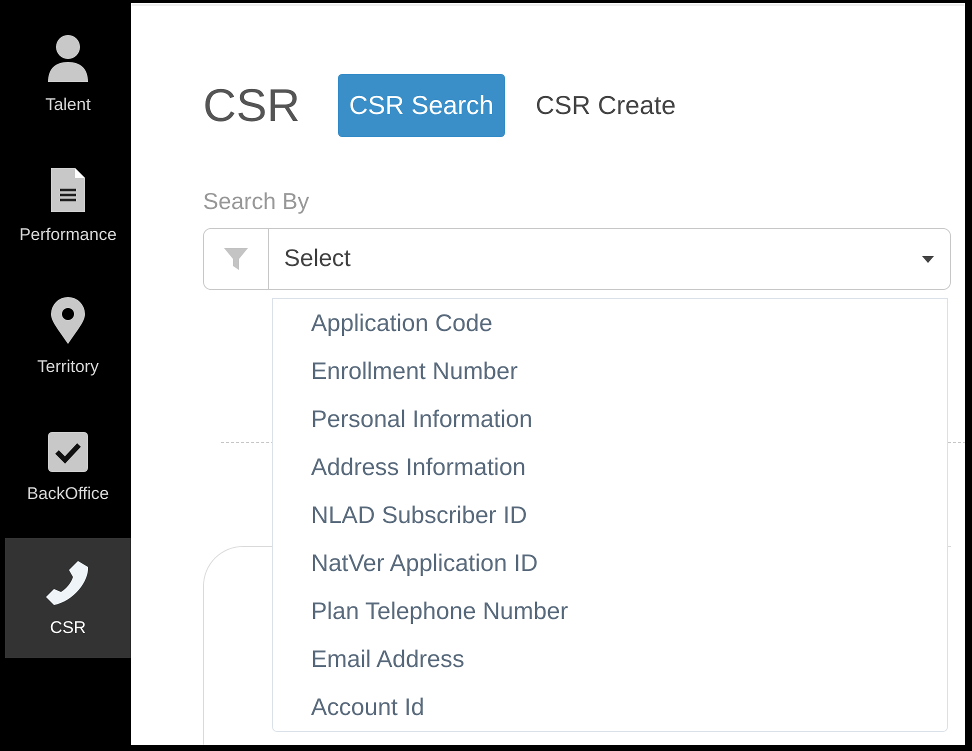 The height and width of the screenshot is (751, 972). What do you see at coordinates (421, 105) in the screenshot?
I see `tab: CSR Search` at bounding box center [421, 105].